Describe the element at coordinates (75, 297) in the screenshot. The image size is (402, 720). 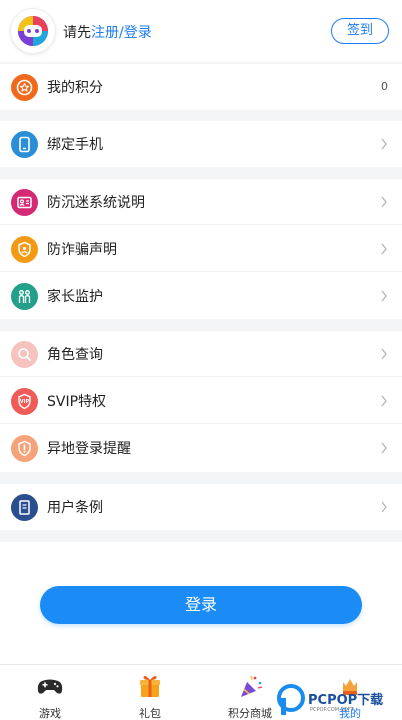
I see `menu-item-label: 家长监护` at that location.